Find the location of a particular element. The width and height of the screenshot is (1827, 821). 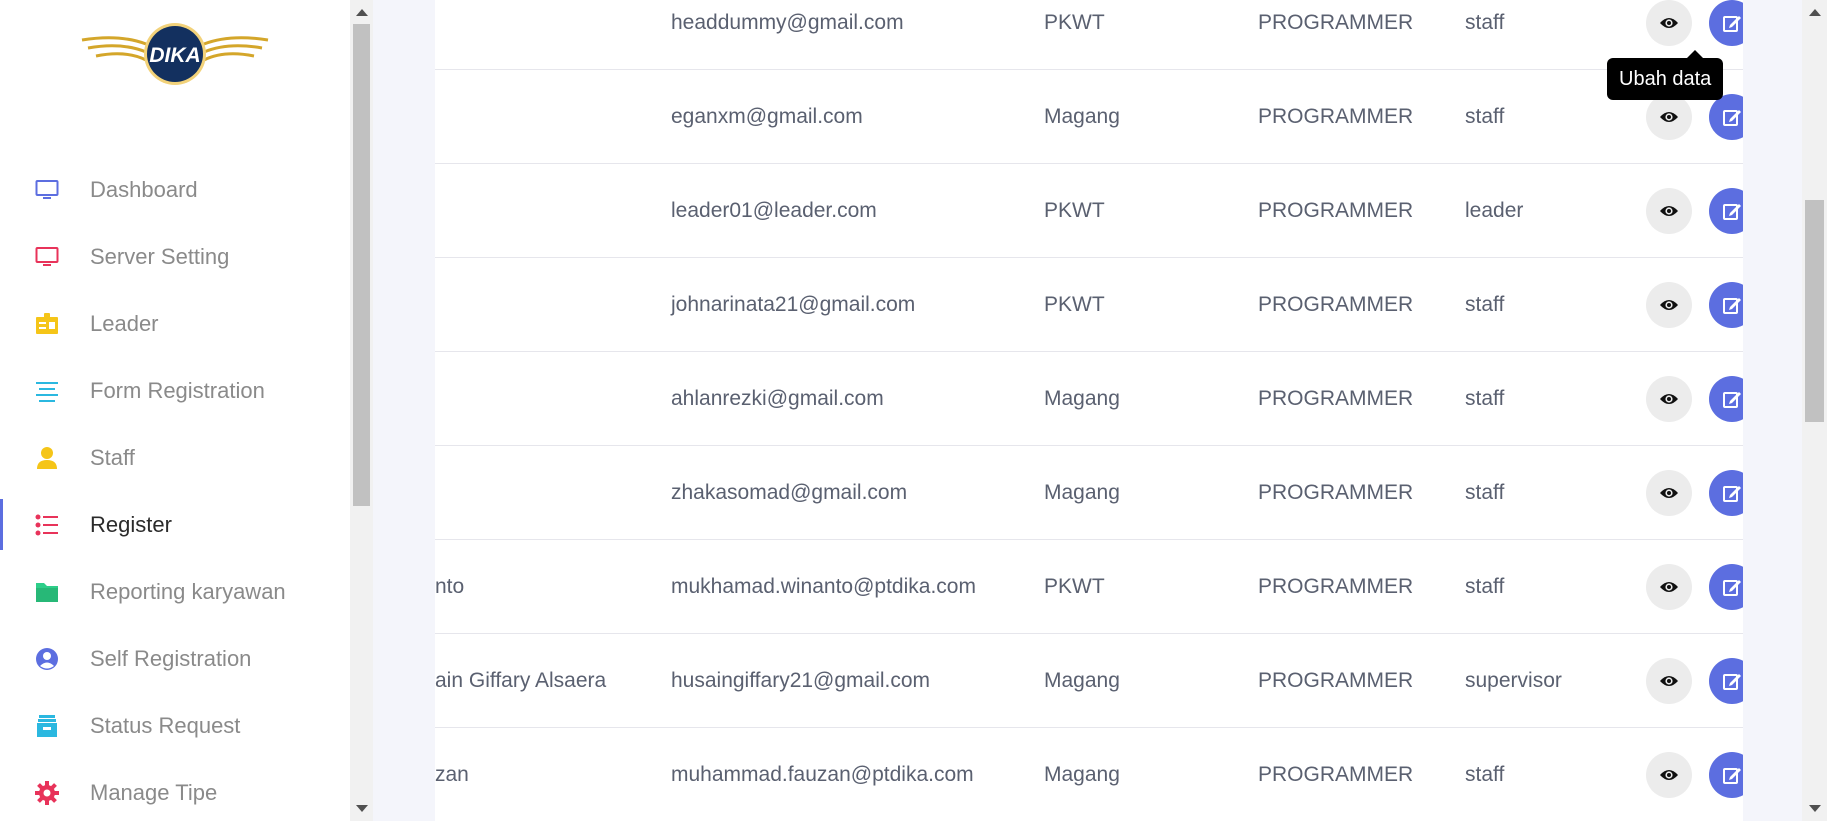

page-scrollbar-thumb is located at coordinates (1814, 311).